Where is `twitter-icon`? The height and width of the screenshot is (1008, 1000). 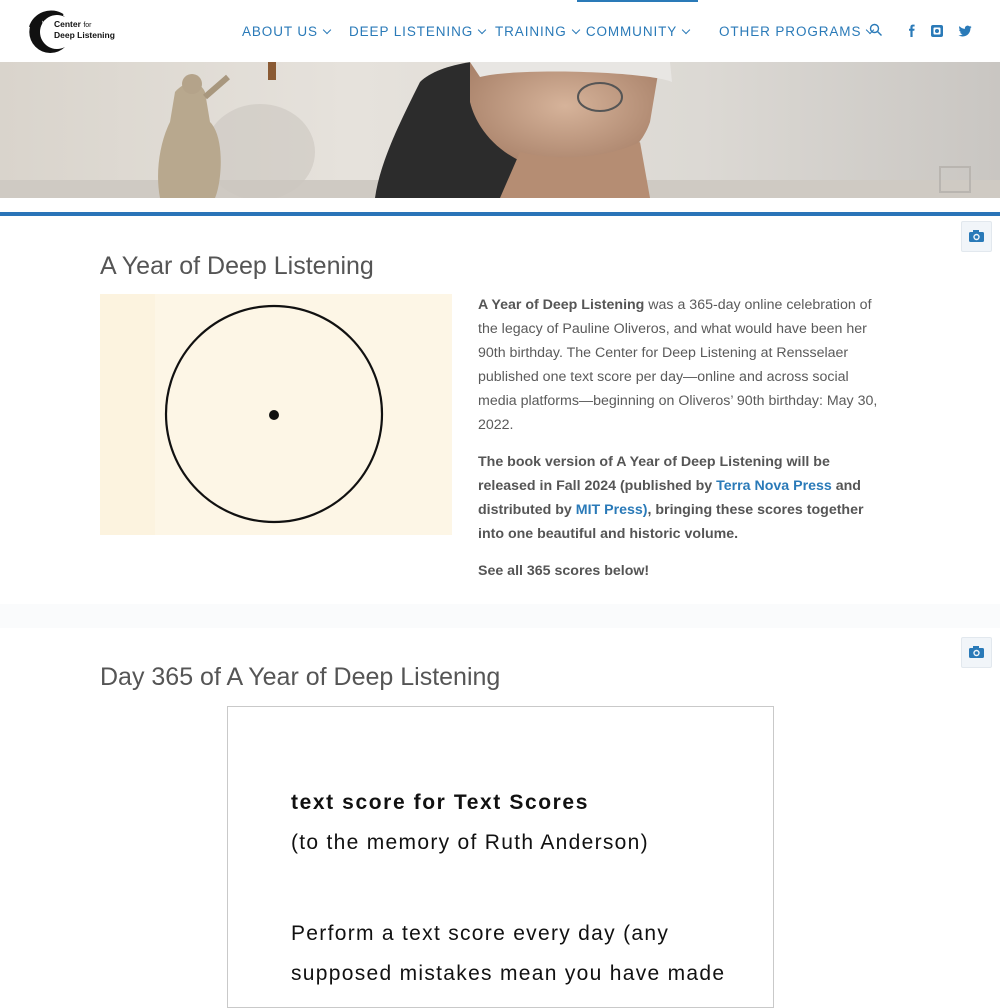
twitter-icon is located at coordinates (965, 31).